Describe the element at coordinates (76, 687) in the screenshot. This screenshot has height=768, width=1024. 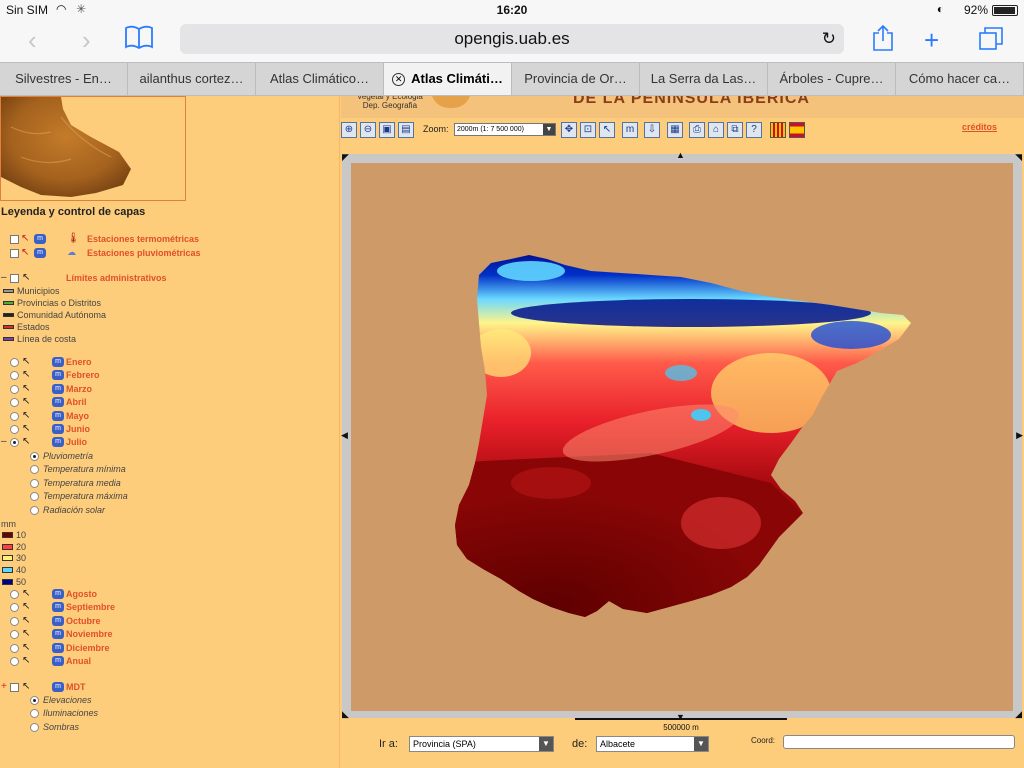
I see `layer-label: MDT` at that location.